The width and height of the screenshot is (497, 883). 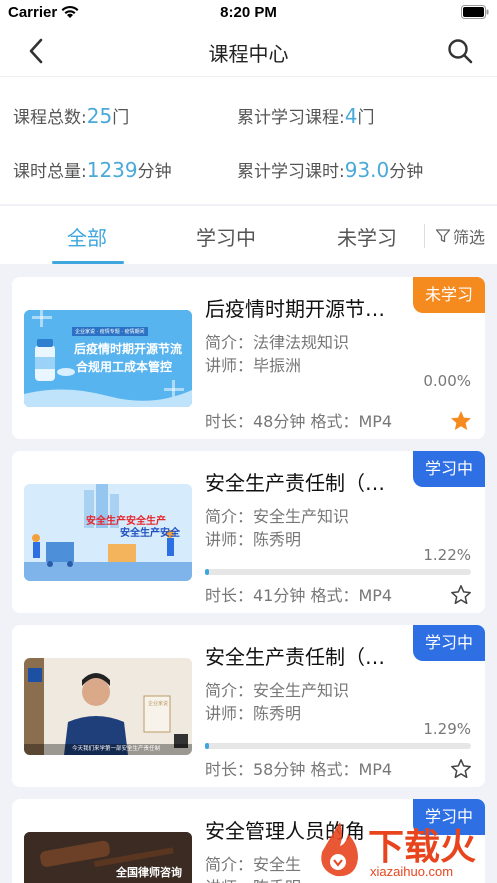 What do you see at coordinates (412, 871) in the screenshot?
I see `watermark-url: xiazaihuo.com` at bounding box center [412, 871].